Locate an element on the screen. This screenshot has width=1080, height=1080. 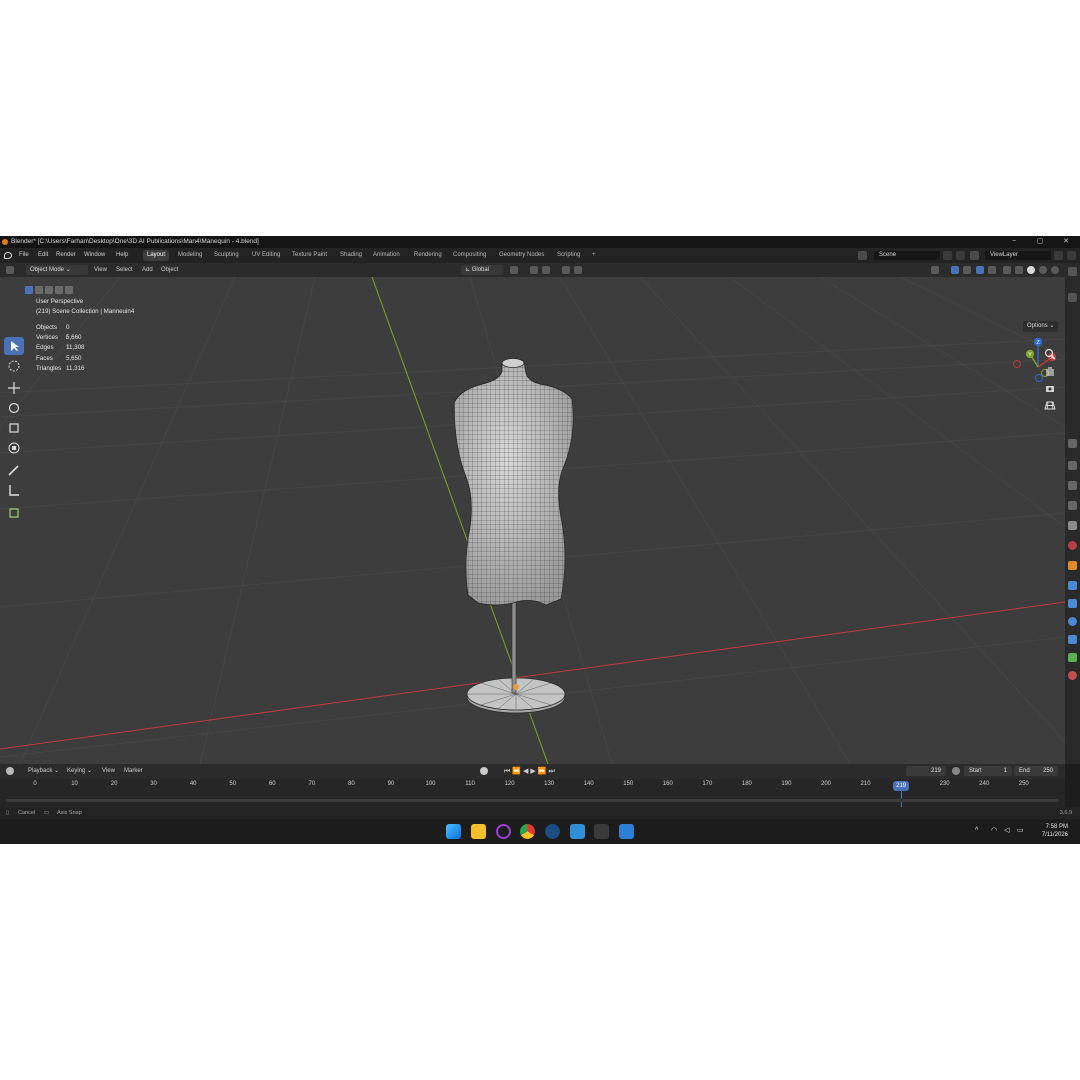
outliner-toggle-icon is located at coordinates (1072, 271).